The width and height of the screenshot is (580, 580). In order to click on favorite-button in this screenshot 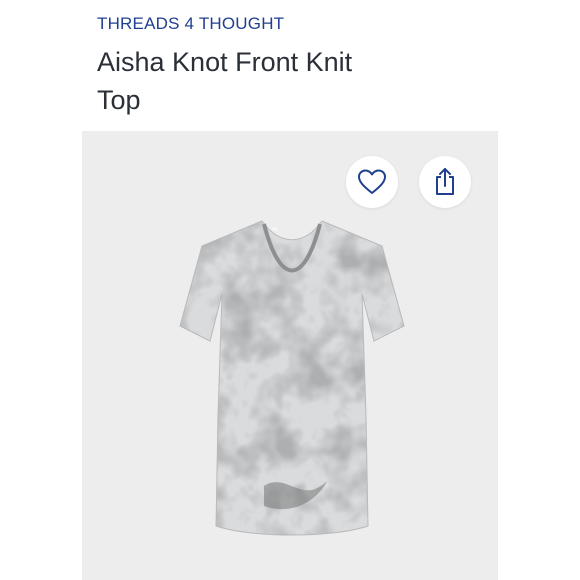, I will do `click(372, 182)`.